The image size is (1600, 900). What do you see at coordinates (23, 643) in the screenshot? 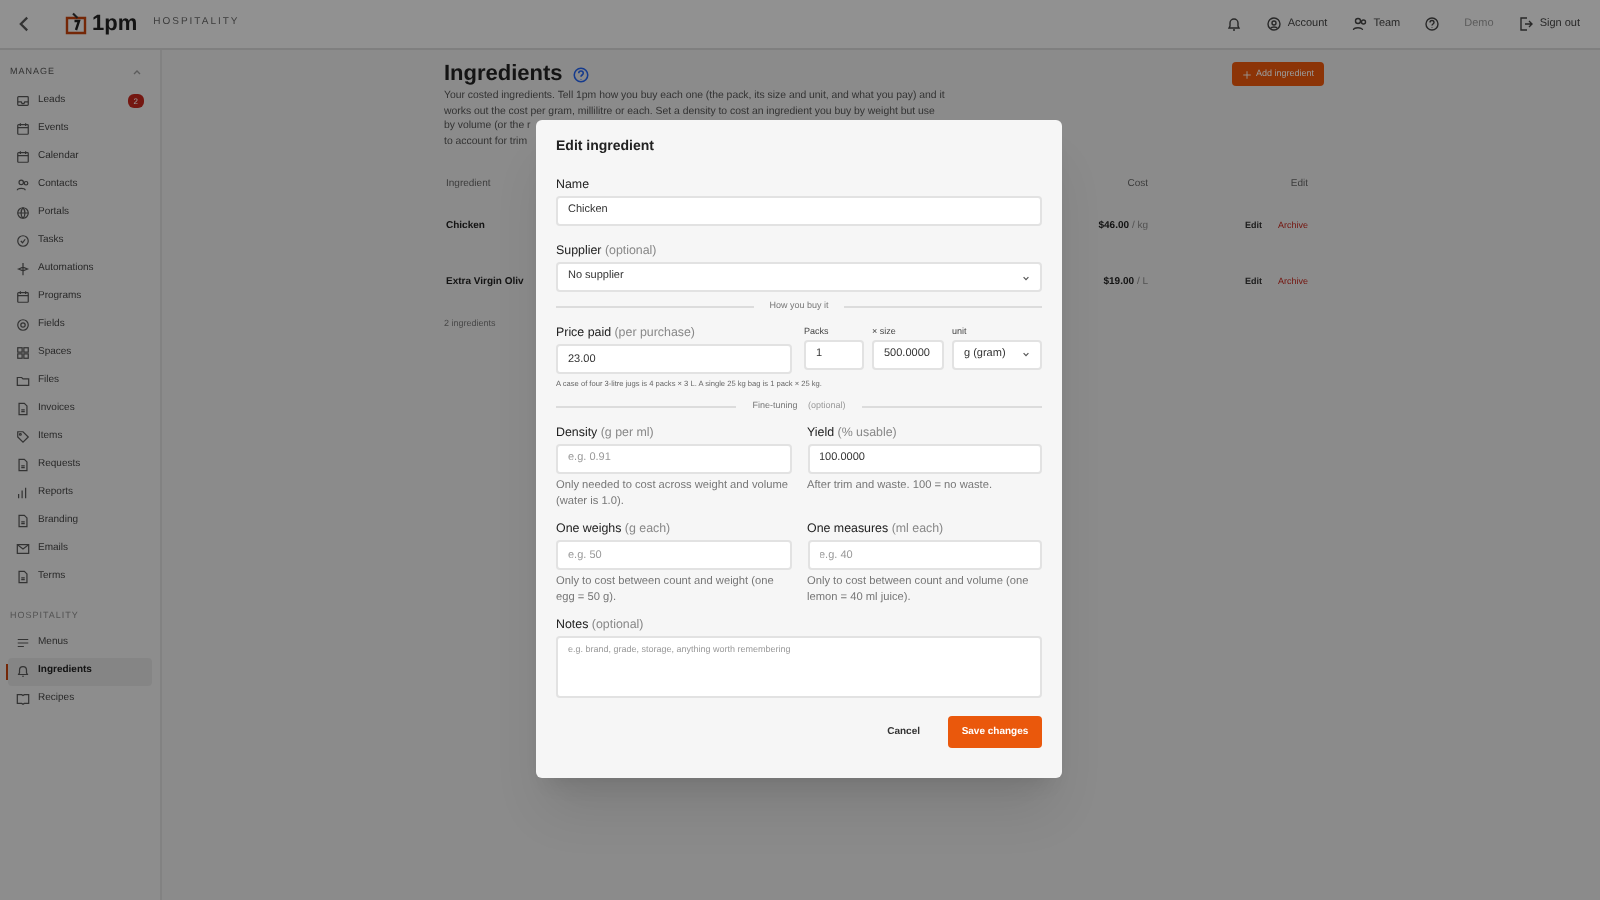
I see `lines-icon` at bounding box center [23, 643].